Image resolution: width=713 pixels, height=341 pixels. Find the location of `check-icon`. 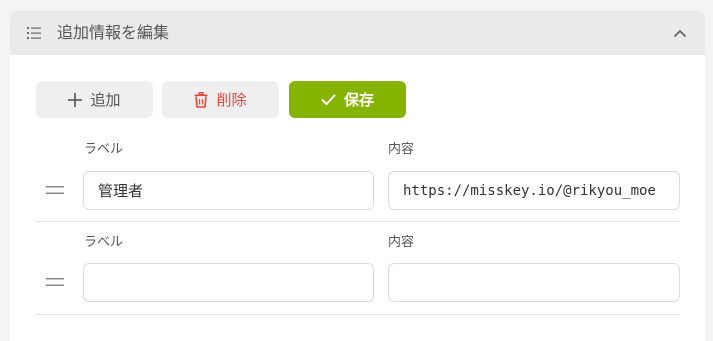

check-icon is located at coordinates (328, 99).